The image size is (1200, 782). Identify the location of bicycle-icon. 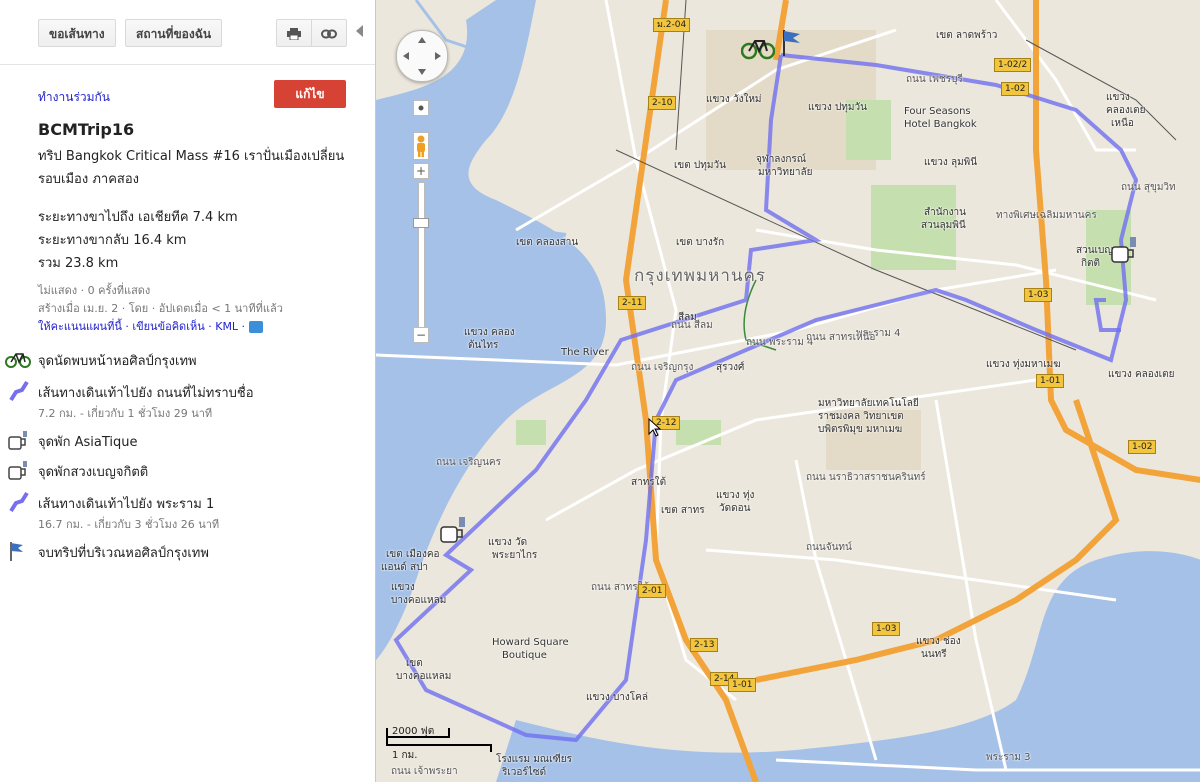
(758, 47).